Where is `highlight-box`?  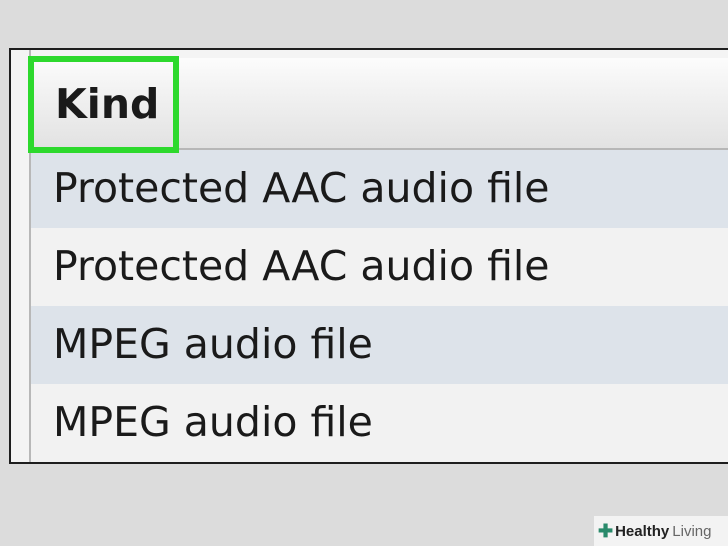 highlight-box is located at coordinates (103, 104).